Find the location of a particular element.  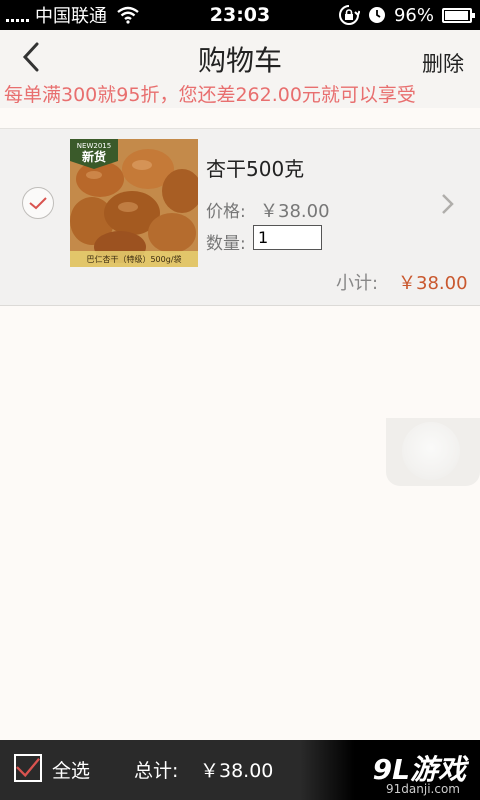

subtotal-value: ￥38.00 is located at coordinates (433, 283).